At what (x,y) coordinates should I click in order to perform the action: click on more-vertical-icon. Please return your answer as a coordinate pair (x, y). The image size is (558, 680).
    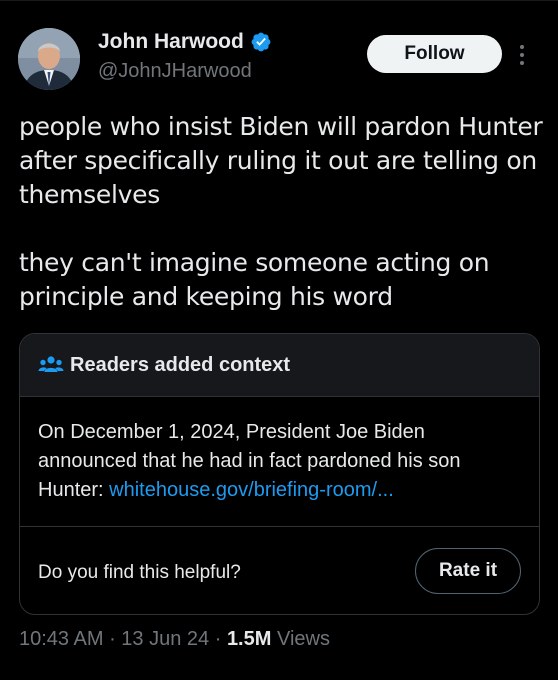
    Looking at the image, I should click on (522, 55).